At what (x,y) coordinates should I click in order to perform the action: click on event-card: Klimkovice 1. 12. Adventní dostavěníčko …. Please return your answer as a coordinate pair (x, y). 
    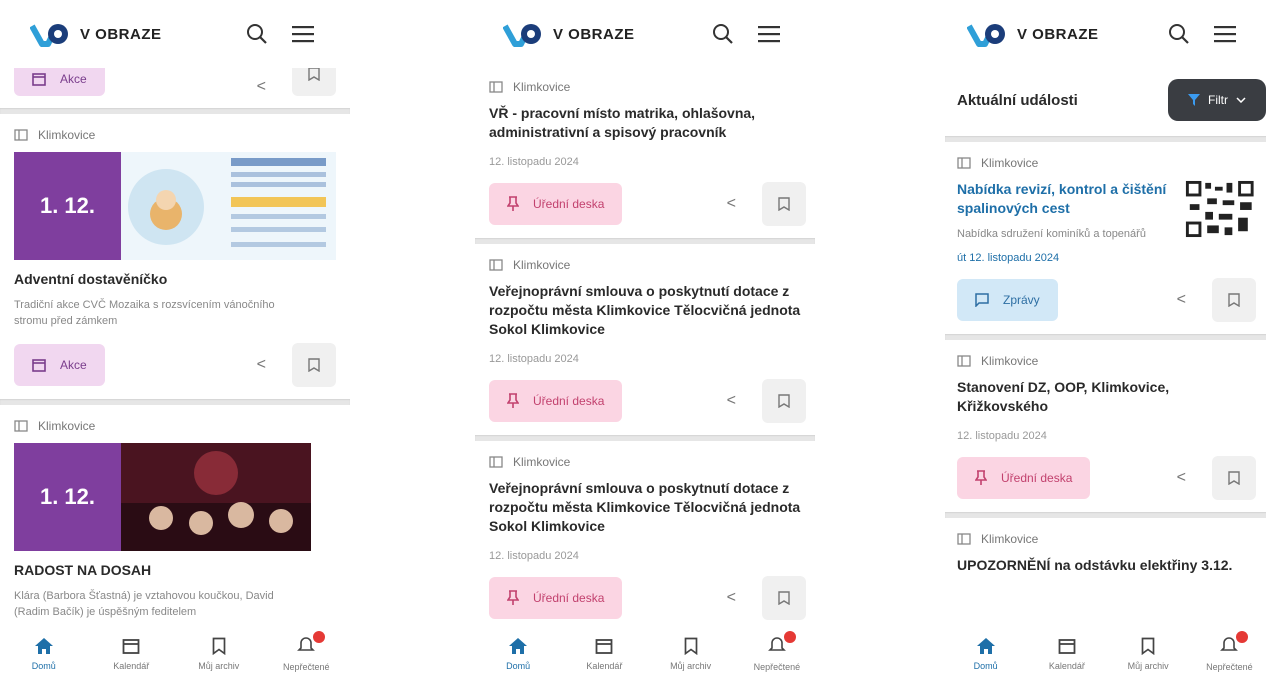
    Looking at the image, I should click on (175, 256).